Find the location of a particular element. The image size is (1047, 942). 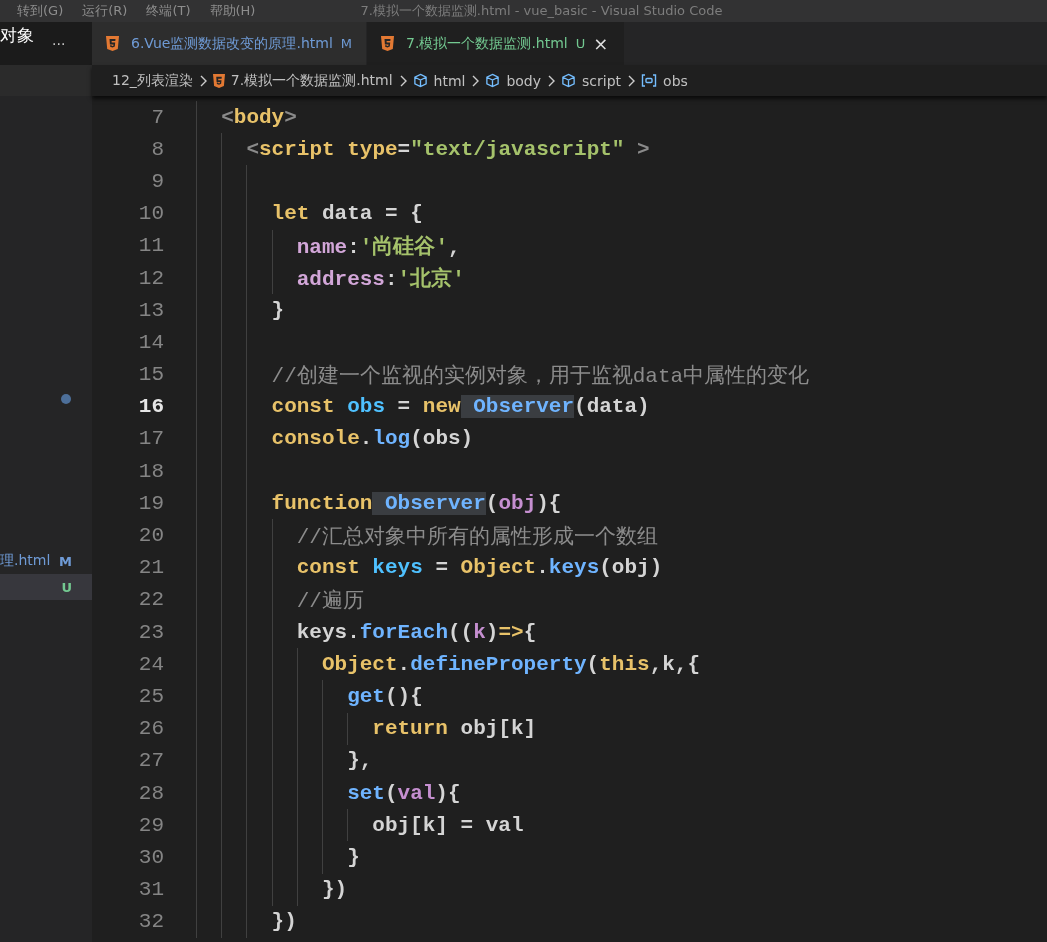

menu-item: 终端(T) is located at coordinates (168, 11).